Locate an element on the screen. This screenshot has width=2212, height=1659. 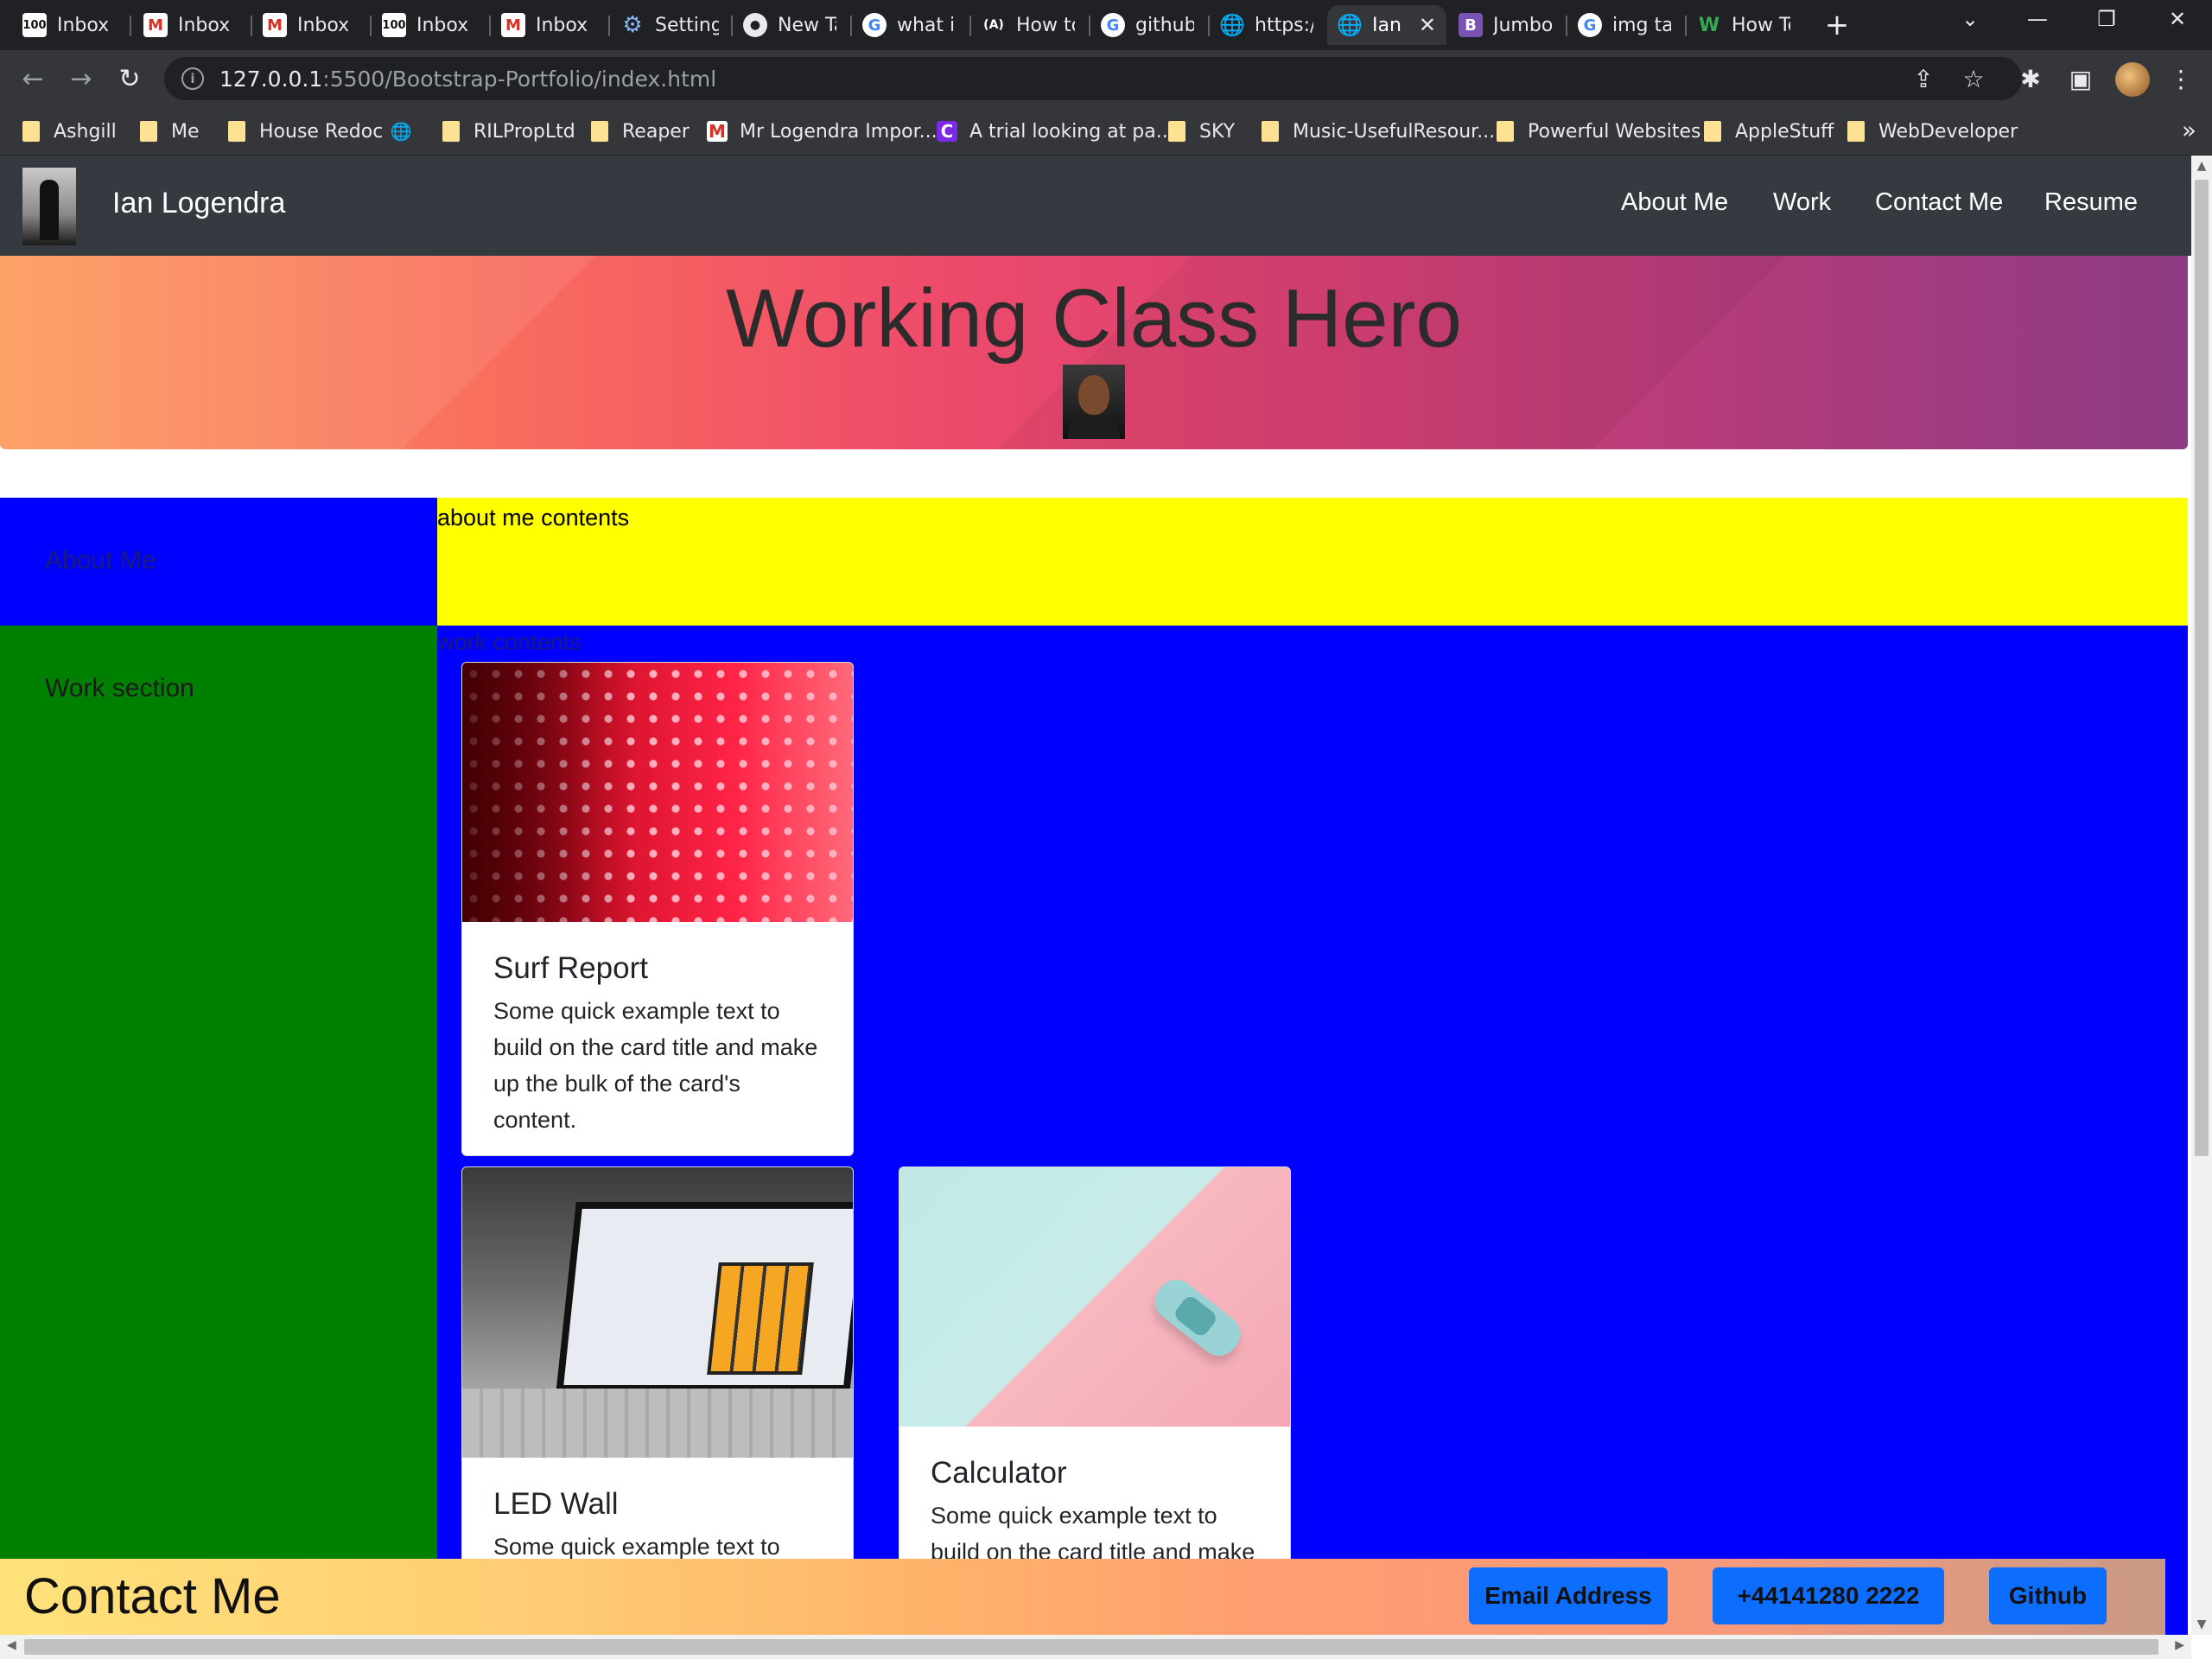
bookmark-item: SKY is located at coordinates (1201, 131).